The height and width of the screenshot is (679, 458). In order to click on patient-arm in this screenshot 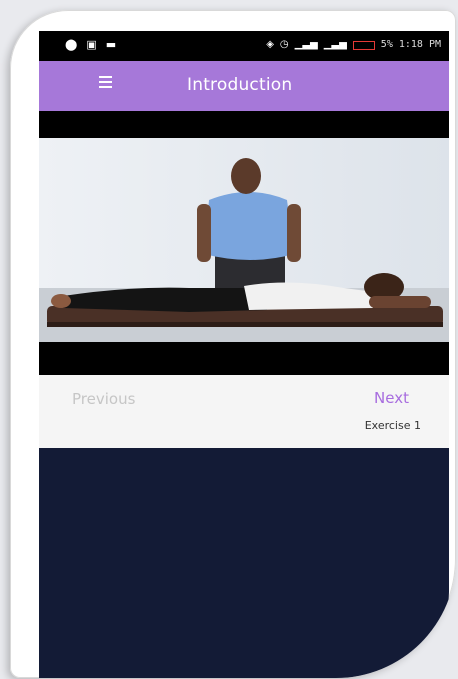, I will do `click(400, 302)`.